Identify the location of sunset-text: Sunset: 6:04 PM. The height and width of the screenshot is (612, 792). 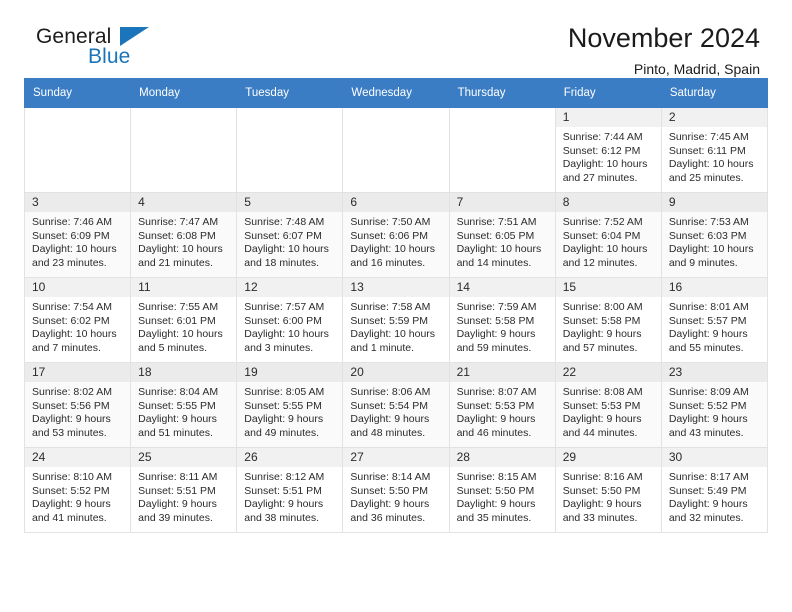
(601, 235).